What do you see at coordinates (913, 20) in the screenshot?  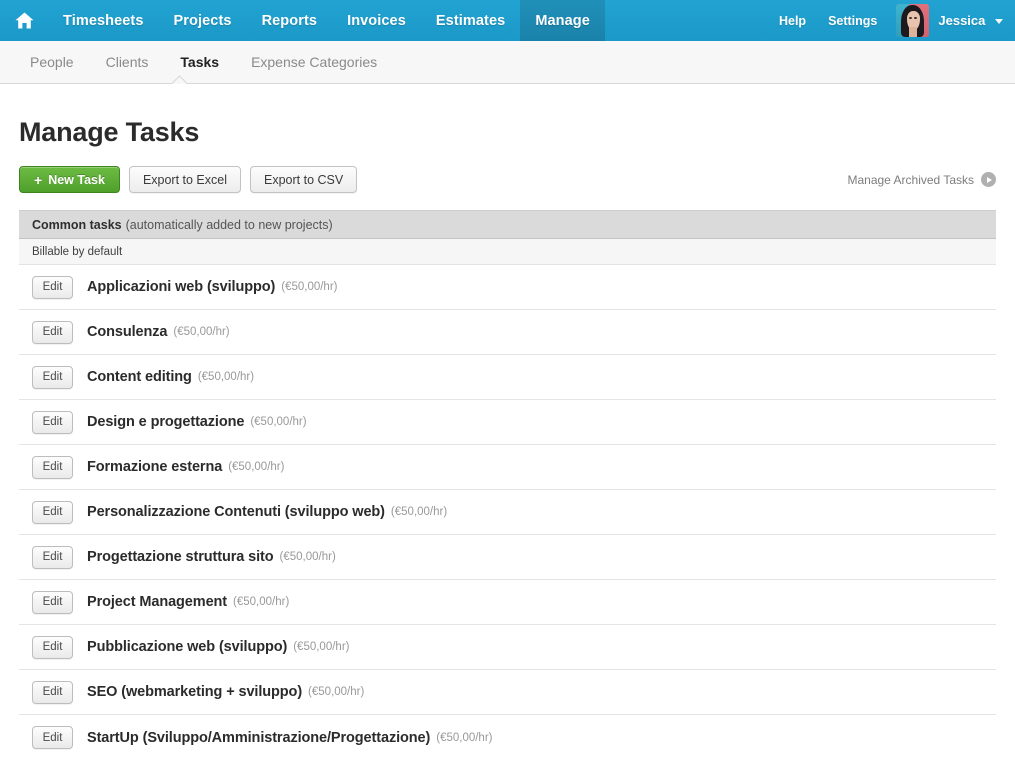 I see `avatar` at bounding box center [913, 20].